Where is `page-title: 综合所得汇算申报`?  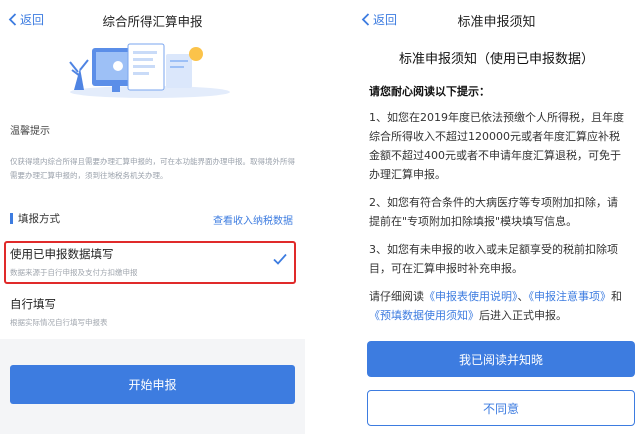 page-title: 综合所得汇算申报 is located at coordinates (152, 21).